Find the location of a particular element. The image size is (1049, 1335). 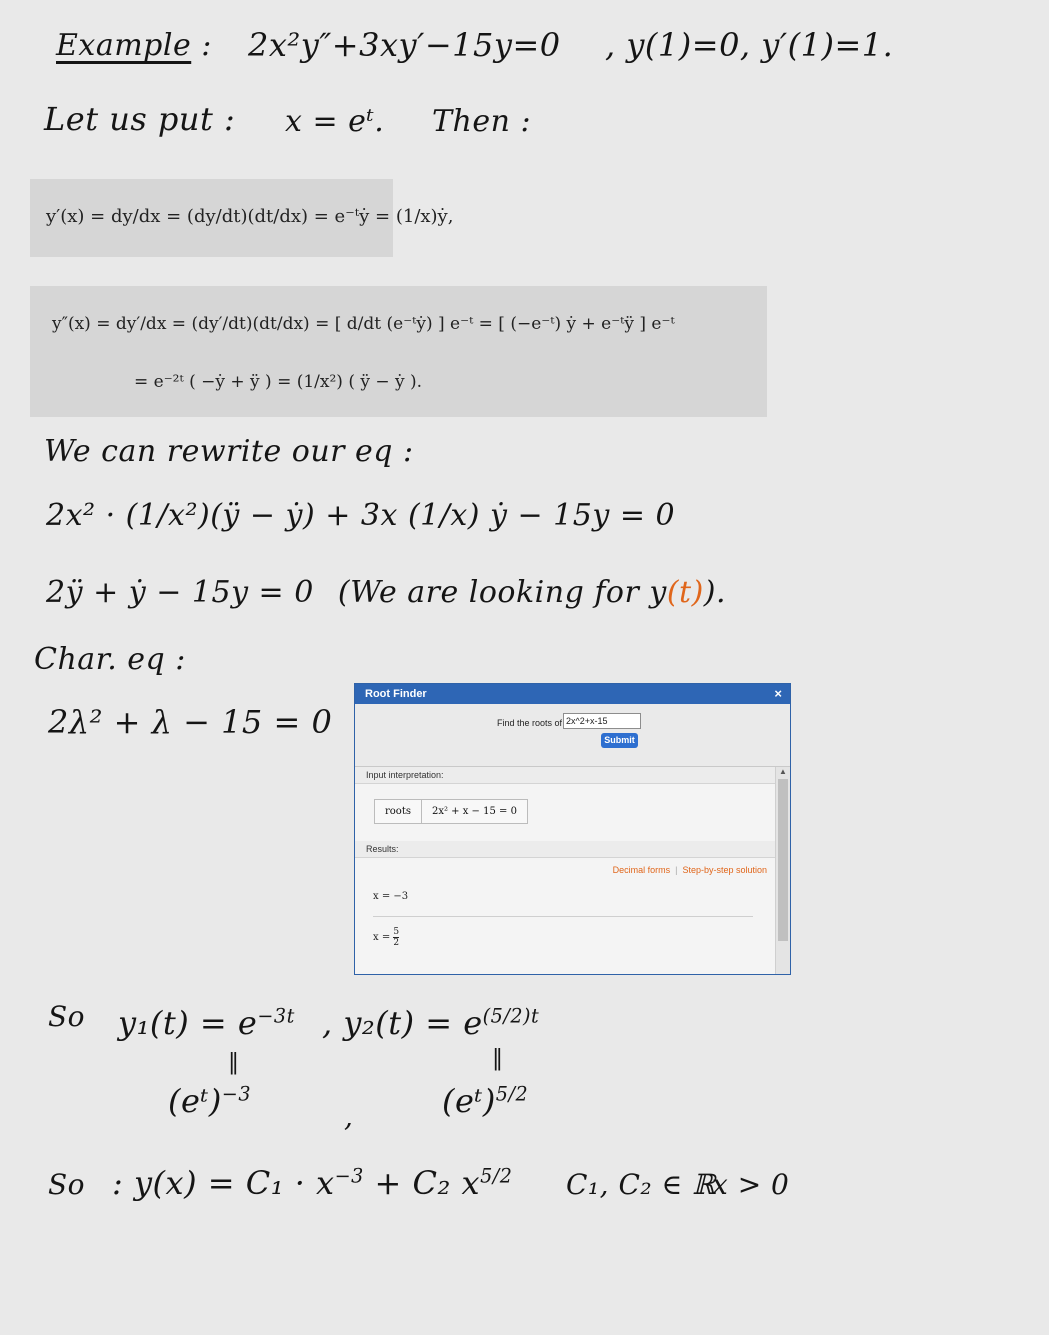

result-links: Decimal forms | Step-by-step solution is located at coordinates (689, 870).